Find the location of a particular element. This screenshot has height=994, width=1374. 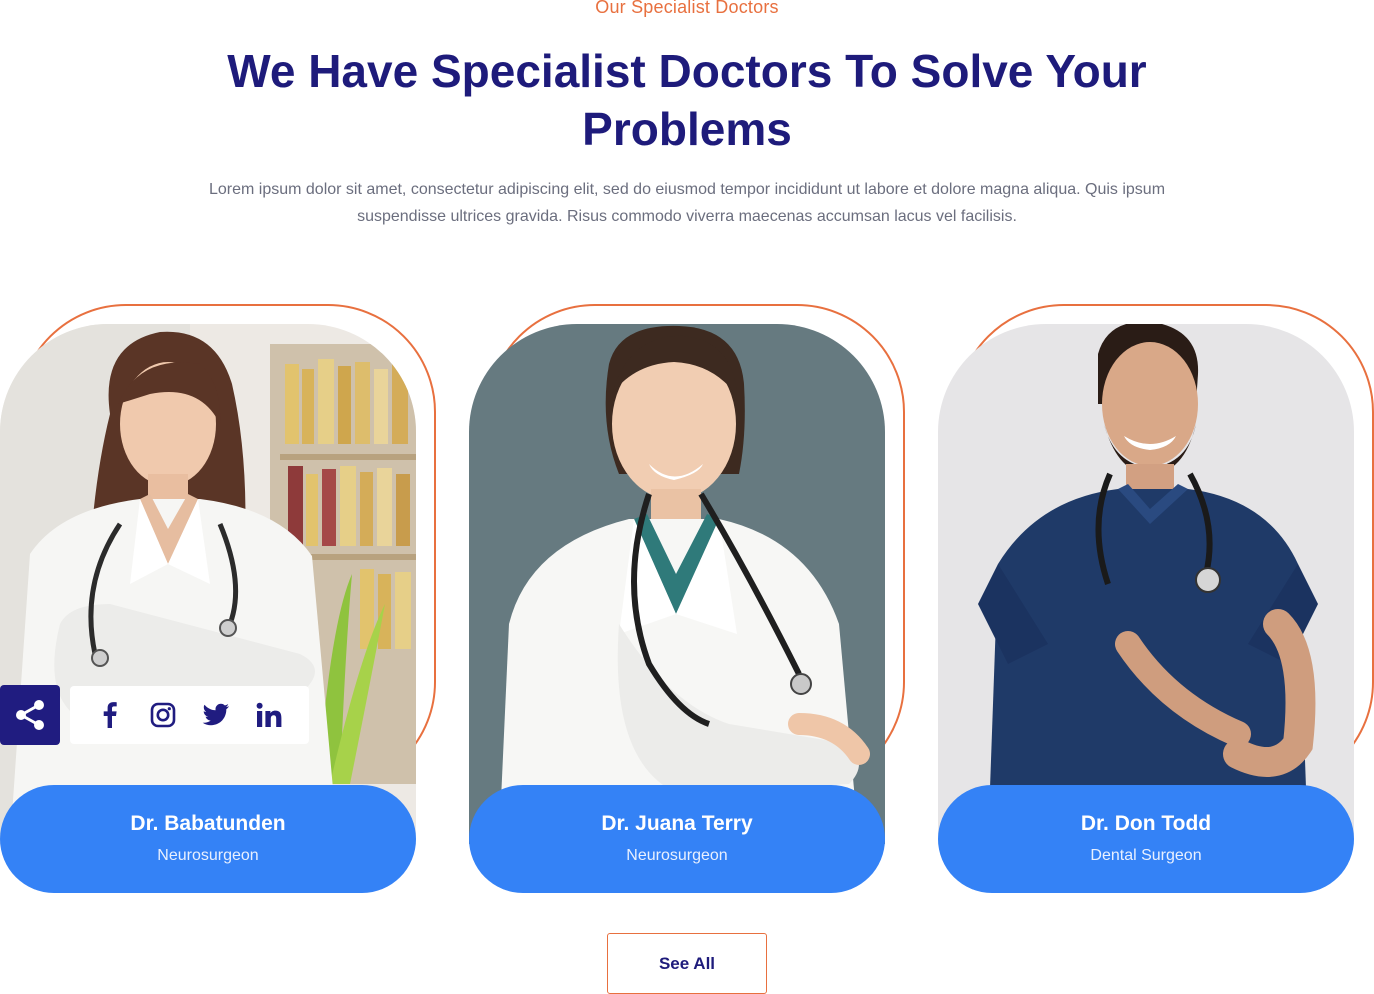

doctor-name: Dr. Don Todd is located at coordinates (1146, 823).